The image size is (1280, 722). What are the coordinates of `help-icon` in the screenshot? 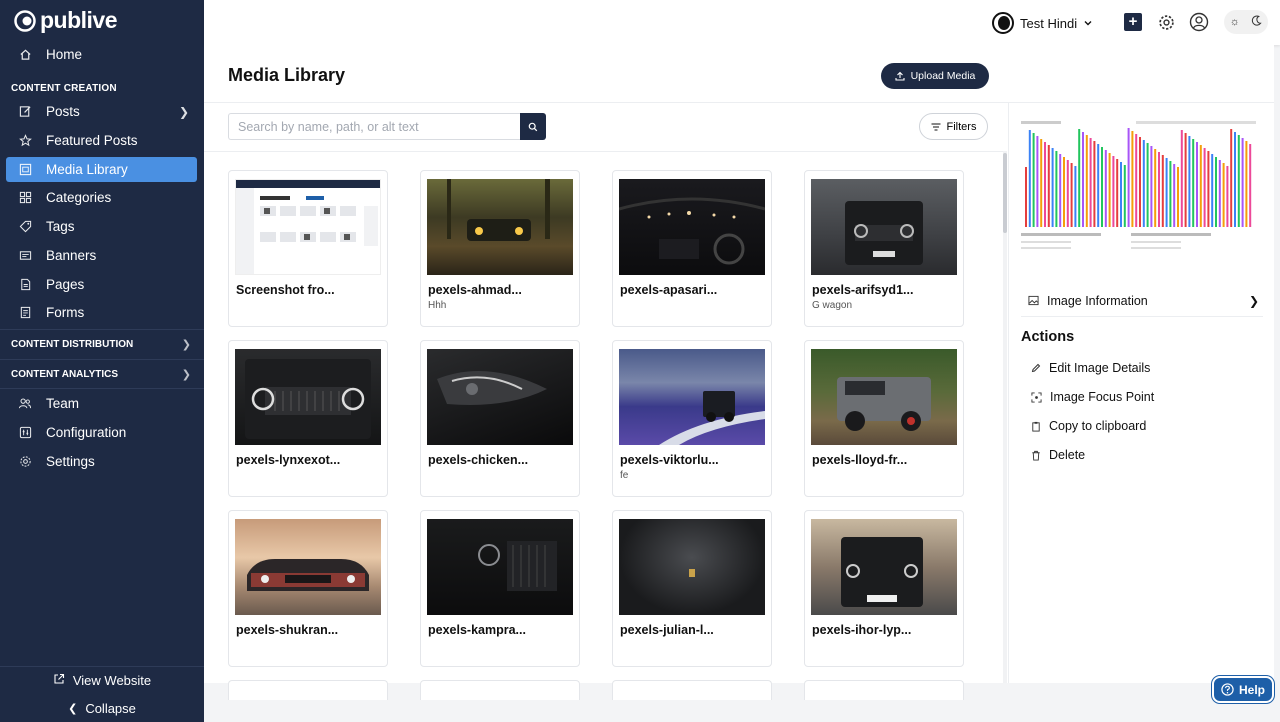 It's located at (1227, 689).